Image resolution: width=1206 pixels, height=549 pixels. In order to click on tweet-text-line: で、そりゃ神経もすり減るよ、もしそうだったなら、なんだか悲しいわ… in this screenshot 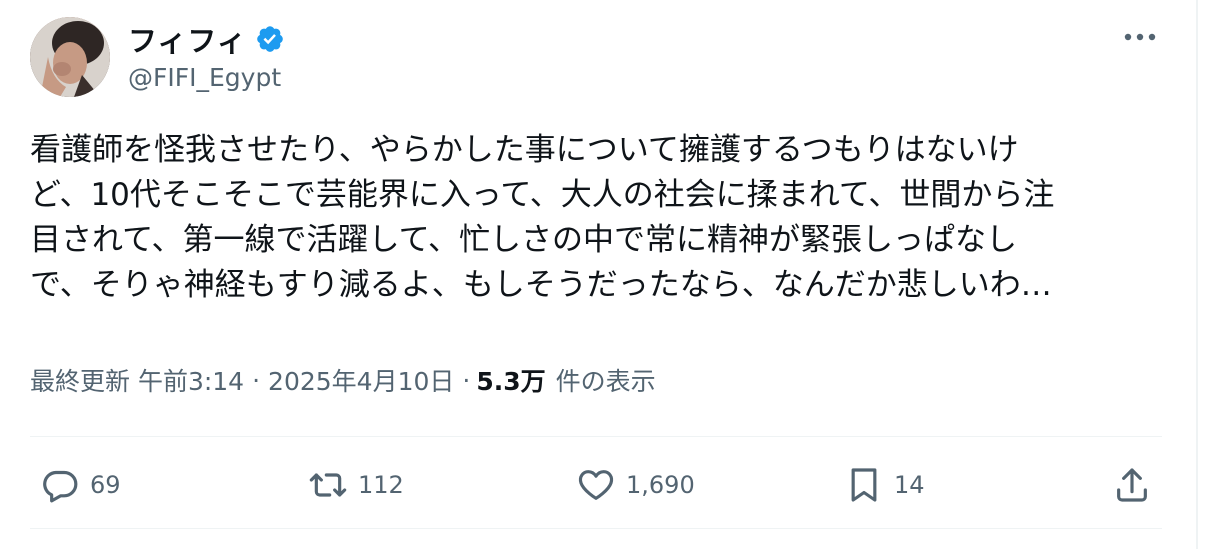, I will do `click(541, 285)`.